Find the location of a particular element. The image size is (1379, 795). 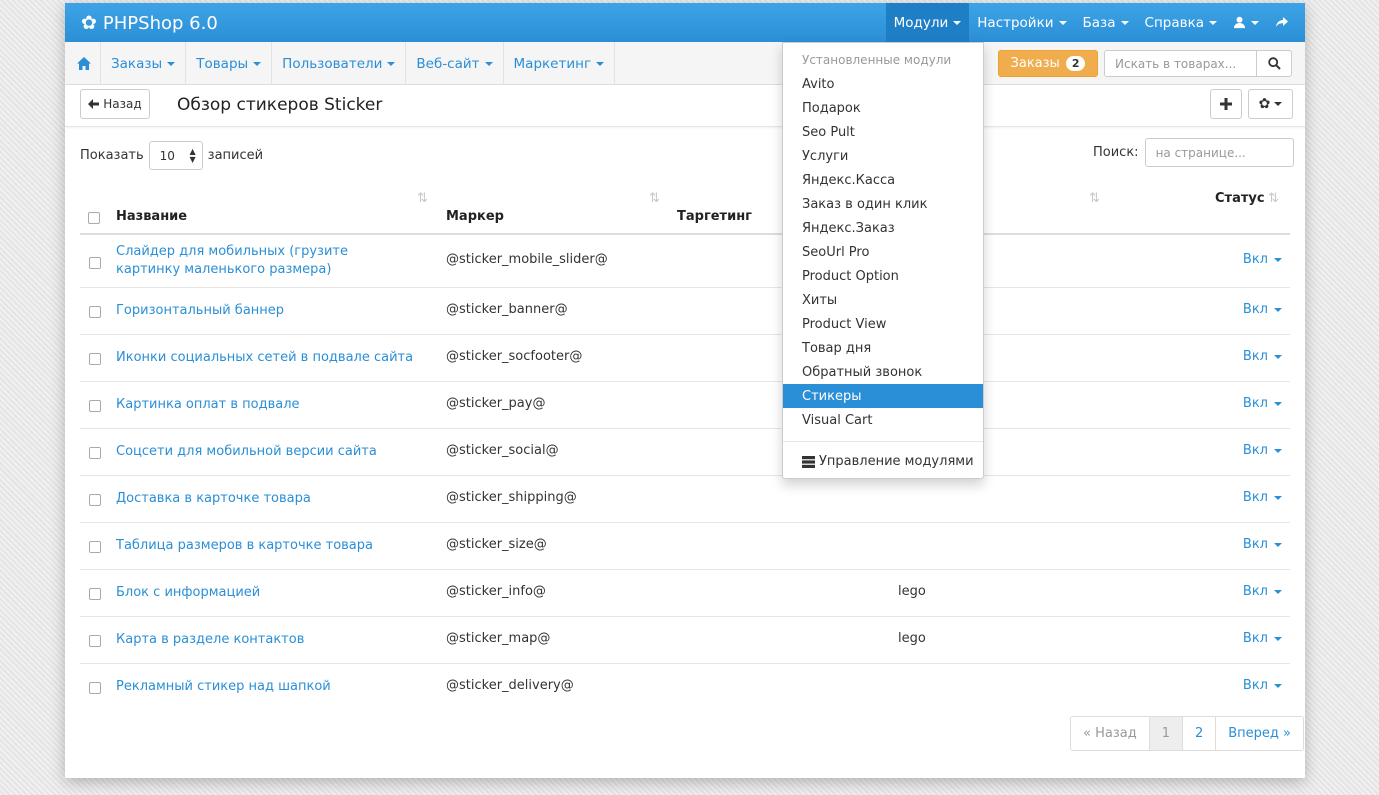

search-button is located at coordinates (1274, 63).